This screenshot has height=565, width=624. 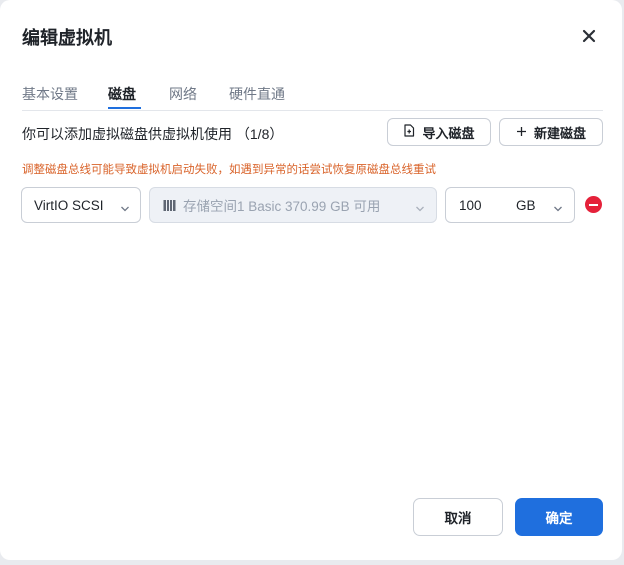 I want to click on close-icon, so click(x=589, y=36).